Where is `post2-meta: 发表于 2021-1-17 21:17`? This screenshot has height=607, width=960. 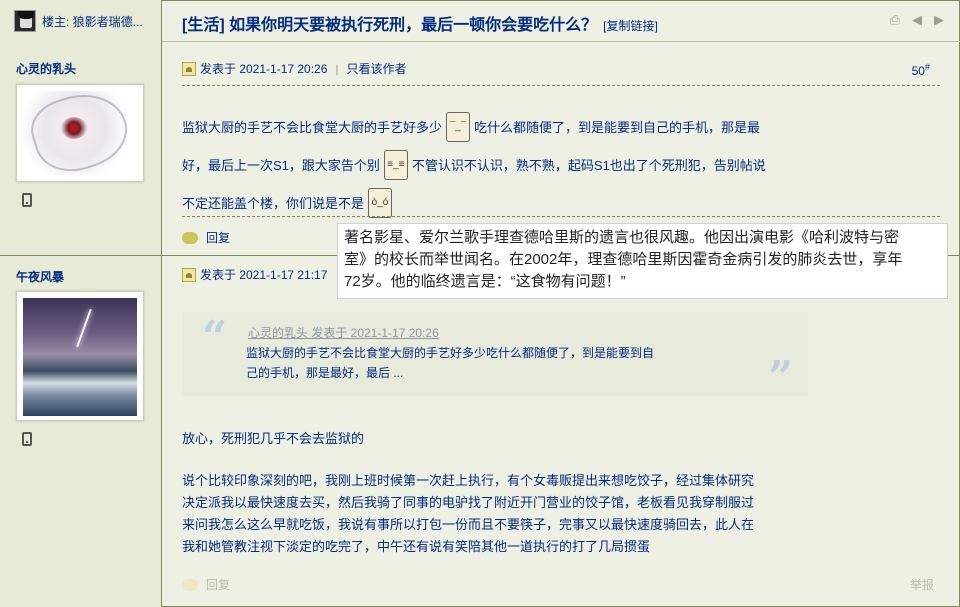
post2-meta: 发表于 2021-1-17 21:17 is located at coordinates (254, 274).